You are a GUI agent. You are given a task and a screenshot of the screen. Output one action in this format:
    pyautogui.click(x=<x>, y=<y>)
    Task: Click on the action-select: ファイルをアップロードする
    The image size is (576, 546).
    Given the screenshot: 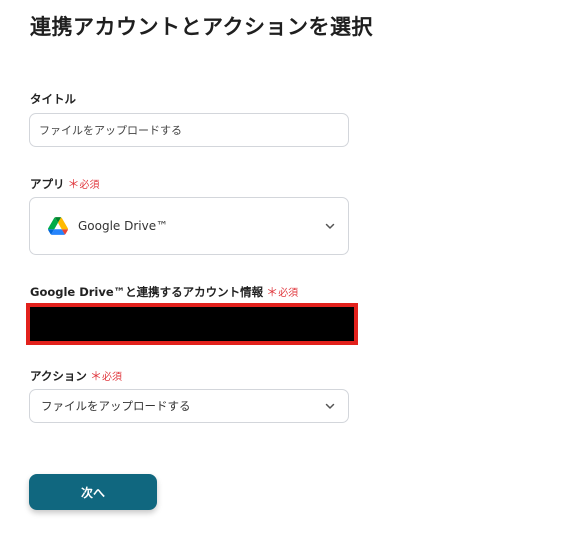 What is the action you would take?
    pyautogui.click(x=189, y=406)
    